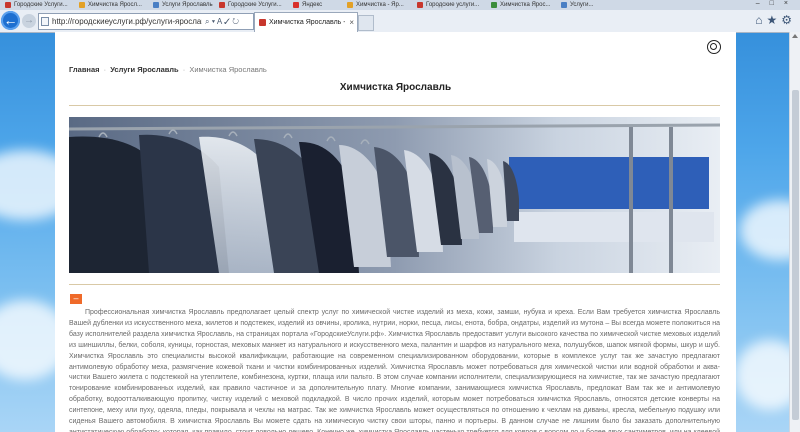 The image size is (800, 432). What do you see at coordinates (777, 5) in the screenshot?
I see `window-controls: ‒□×` at bounding box center [777, 5].